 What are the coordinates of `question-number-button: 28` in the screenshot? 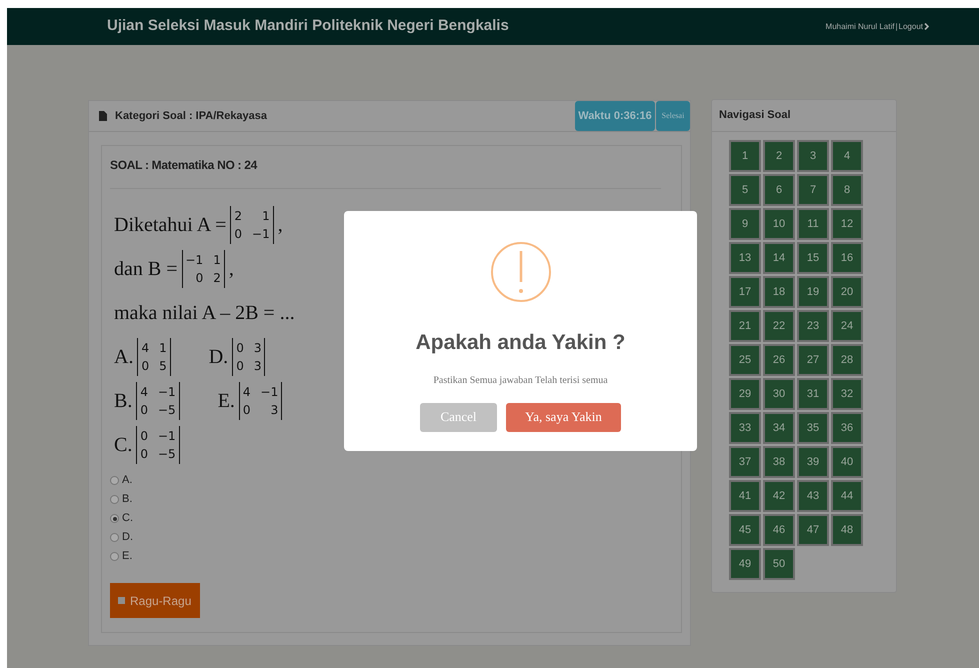 It's located at (847, 360).